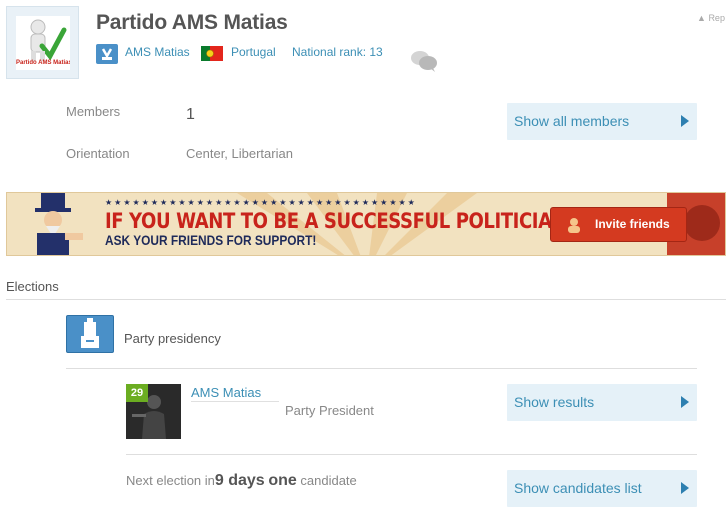 This screenshot has width=726, height=529. I want to click on uncle-sam-icon, so click(59, 224).